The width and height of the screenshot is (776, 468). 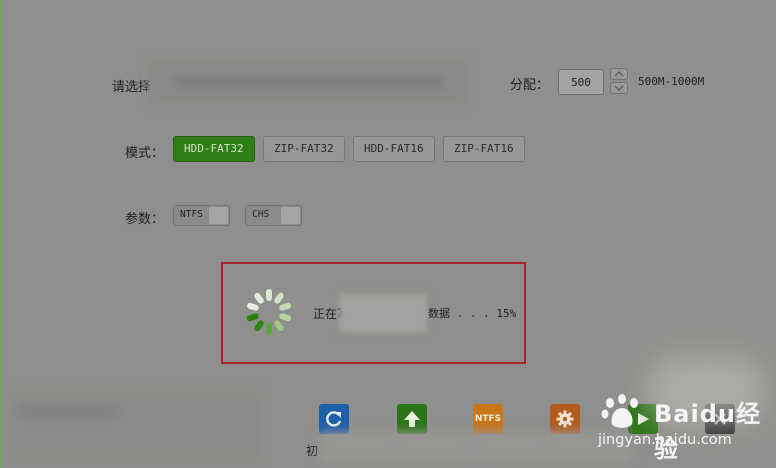 What do you see at coordinates (145, 219) in the screenshot?
I see `params-label: 参数：` at bounding box center [145, 219].